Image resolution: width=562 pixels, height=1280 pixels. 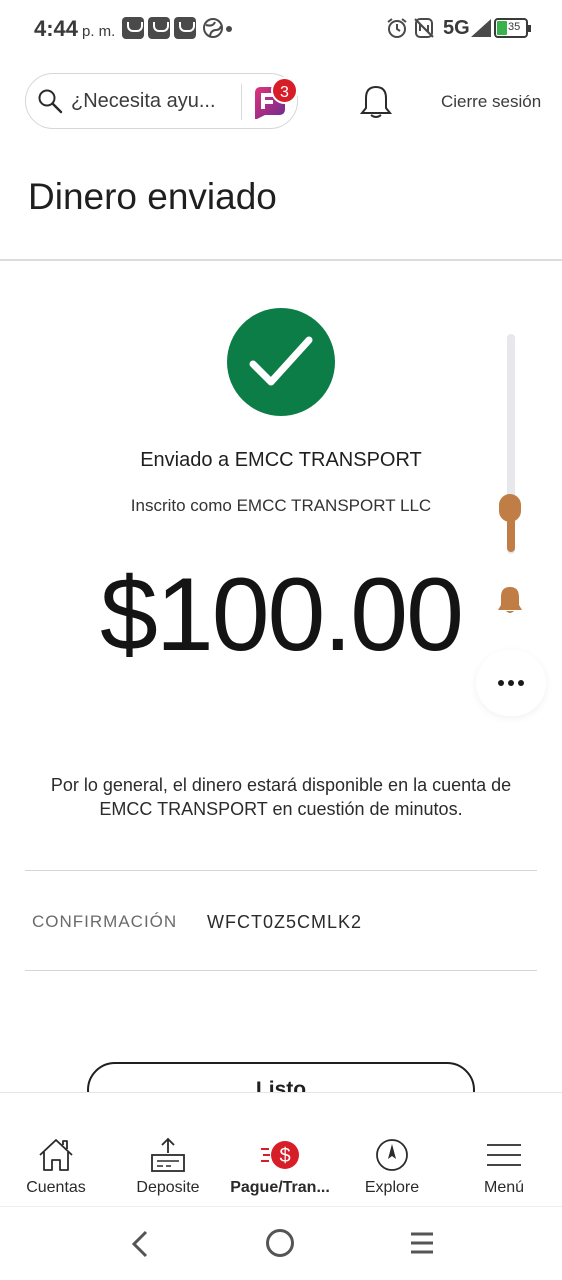 What do you see at coordinates (424, 28) in the screenshot?
I see `nfc-icon` at bounding box center [424, 28].